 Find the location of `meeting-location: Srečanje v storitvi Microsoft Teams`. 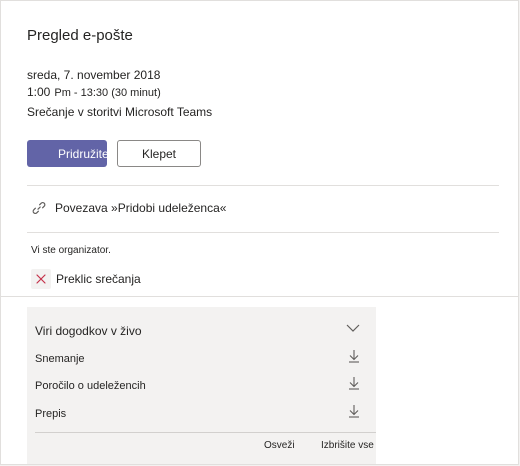

meeting-location: Srečanje v storitvi Microsoft Teams is located at coordinates (120, 112).